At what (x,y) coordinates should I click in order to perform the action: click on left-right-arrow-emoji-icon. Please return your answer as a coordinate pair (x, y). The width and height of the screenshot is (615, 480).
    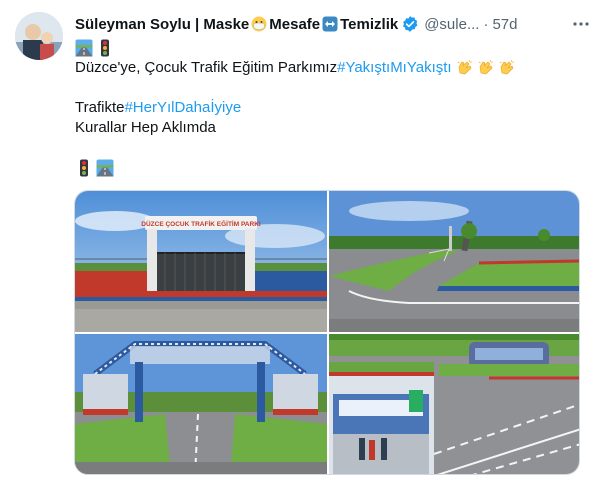
    Looking at the image, I should click on (330, 23).